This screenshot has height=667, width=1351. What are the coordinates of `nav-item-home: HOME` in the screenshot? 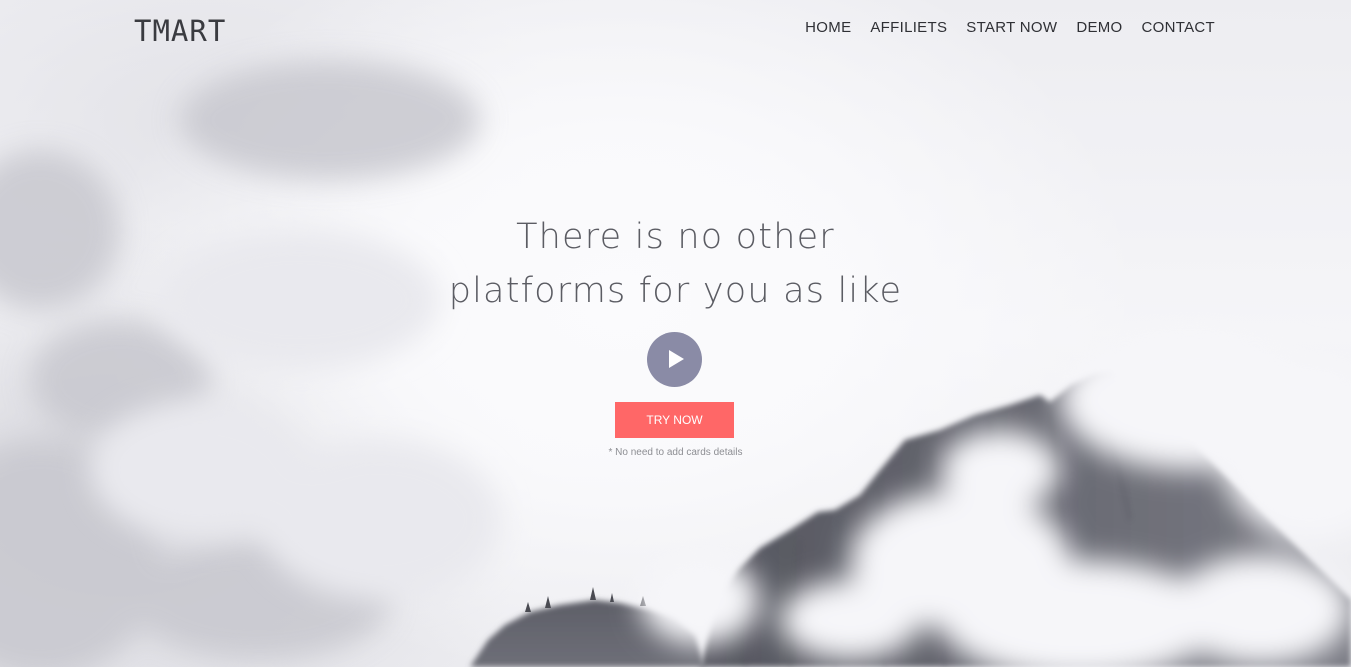 It's located at (828, 27).